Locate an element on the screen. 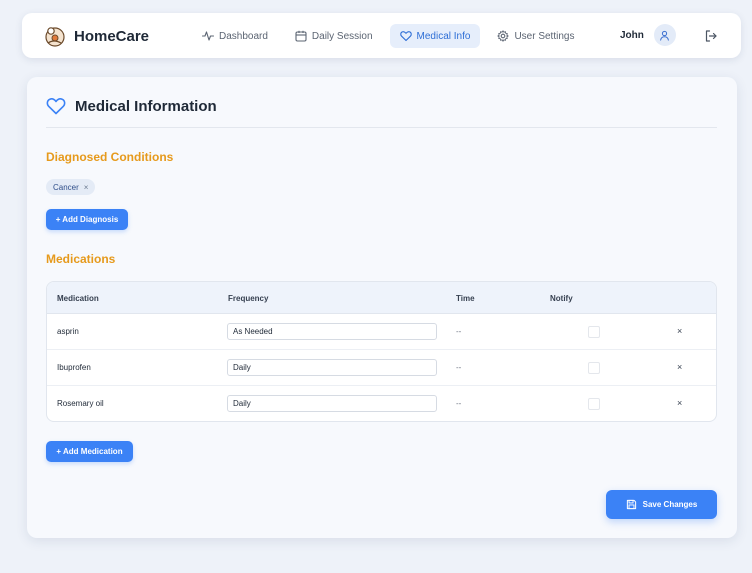 This screenshot has width=752, height=573. medication-name: asprin is located at coordinates (68, 331).